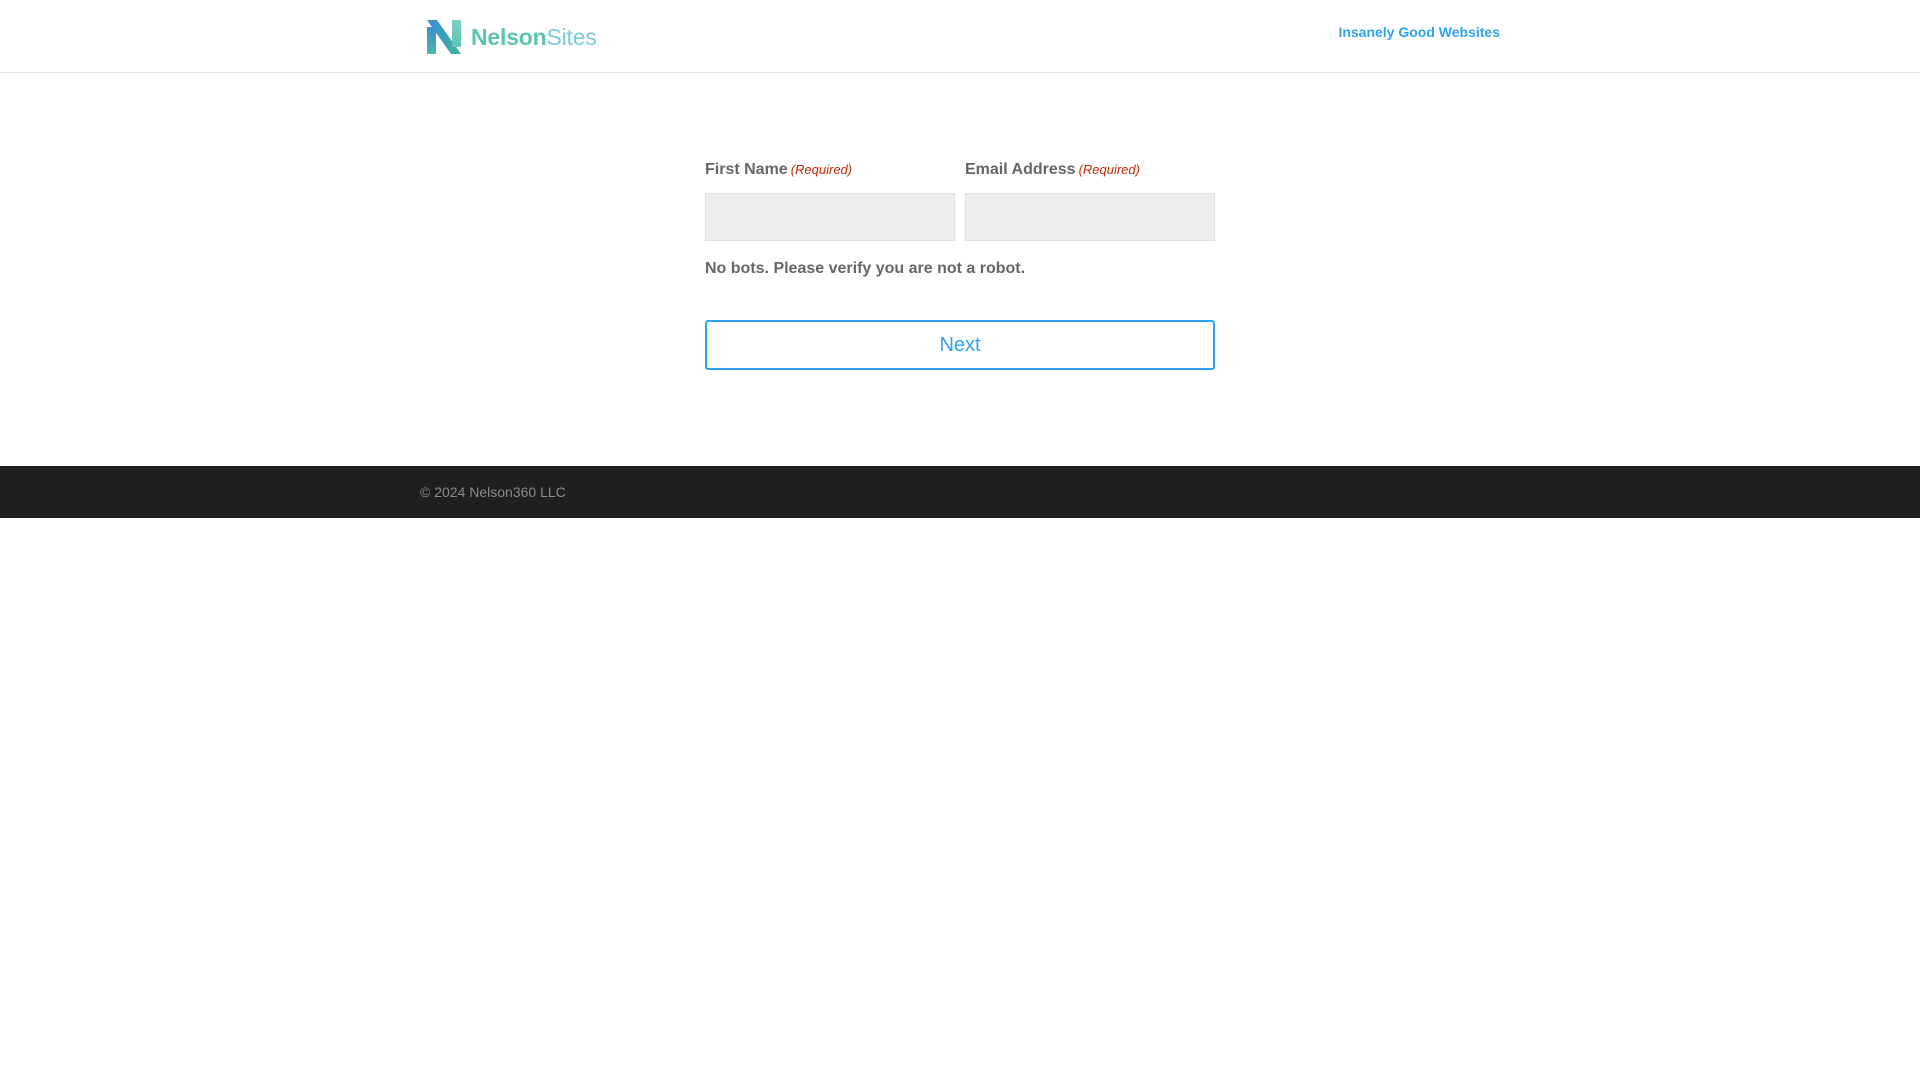 This screenshot has width=1920, height=1080. What do you see at coordinates (821, 169) in the screenshot?
I see `first-name-required-marker: (Required)` at bounding box center [821, 169].